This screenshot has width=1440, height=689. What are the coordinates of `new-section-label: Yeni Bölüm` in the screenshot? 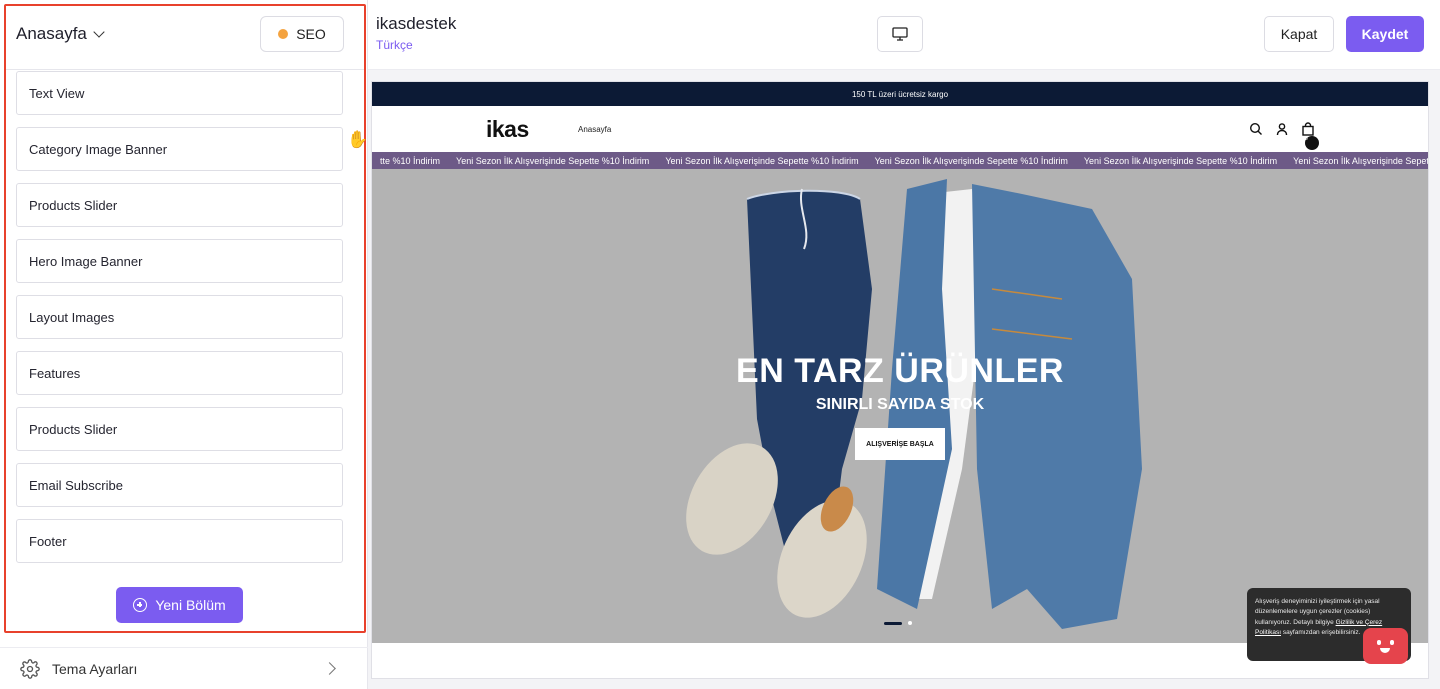 It's located at (190, 605).